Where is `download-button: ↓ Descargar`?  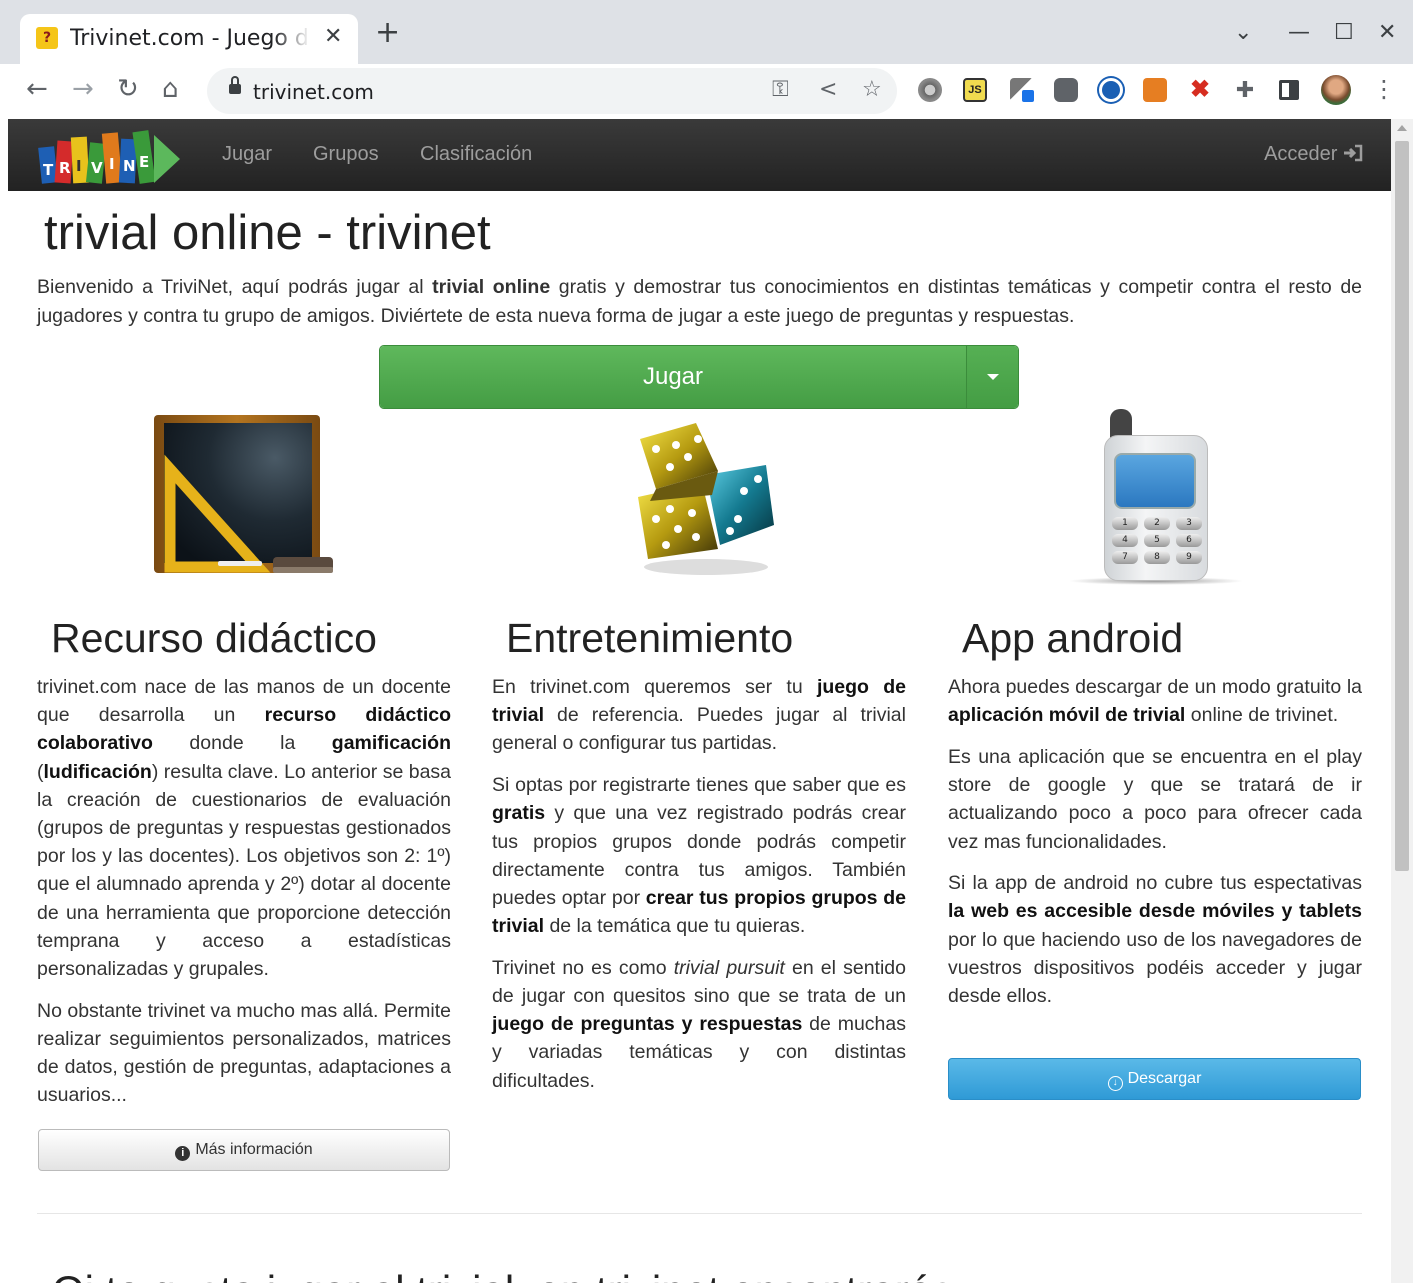 download-button: ↓ Descargar is located at coordinates (1154, 1079).